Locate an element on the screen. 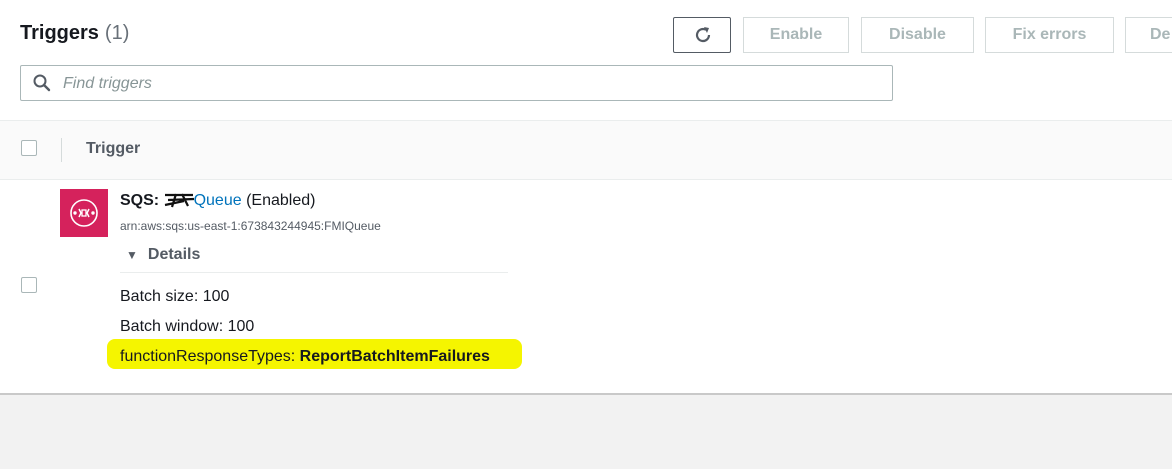 This screenshot has height=469, width=1172. batch-size-line: Batch size: 100 is located at coordinates (174, 297).